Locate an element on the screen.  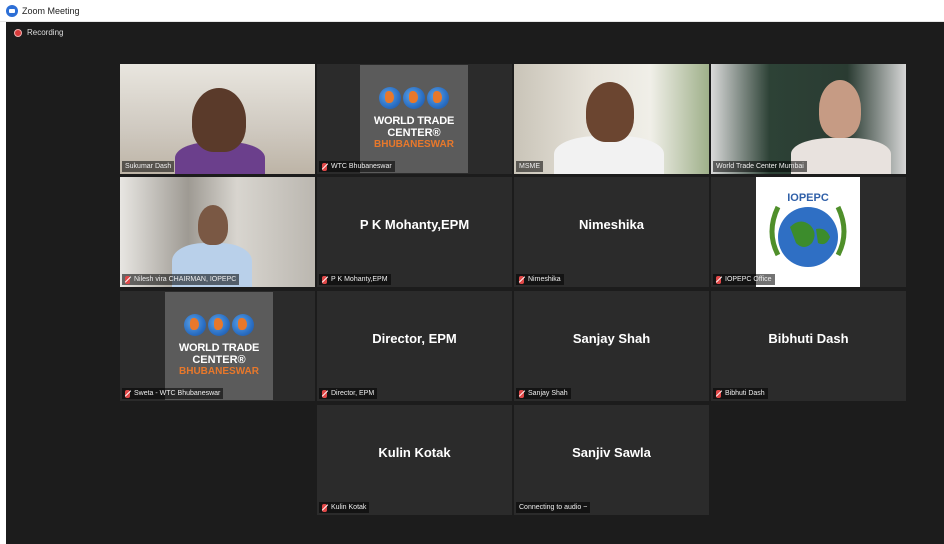
participant-display-name: Nimeshika is located at coordinates (611, 224).